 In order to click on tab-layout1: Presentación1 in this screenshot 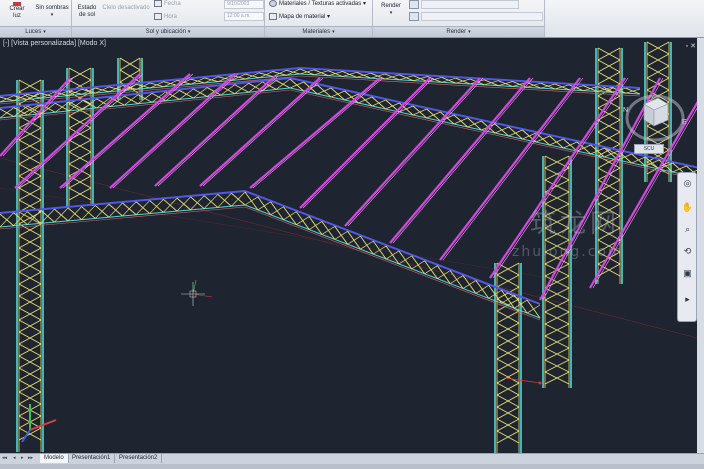, I will do `click(92, 458)`.